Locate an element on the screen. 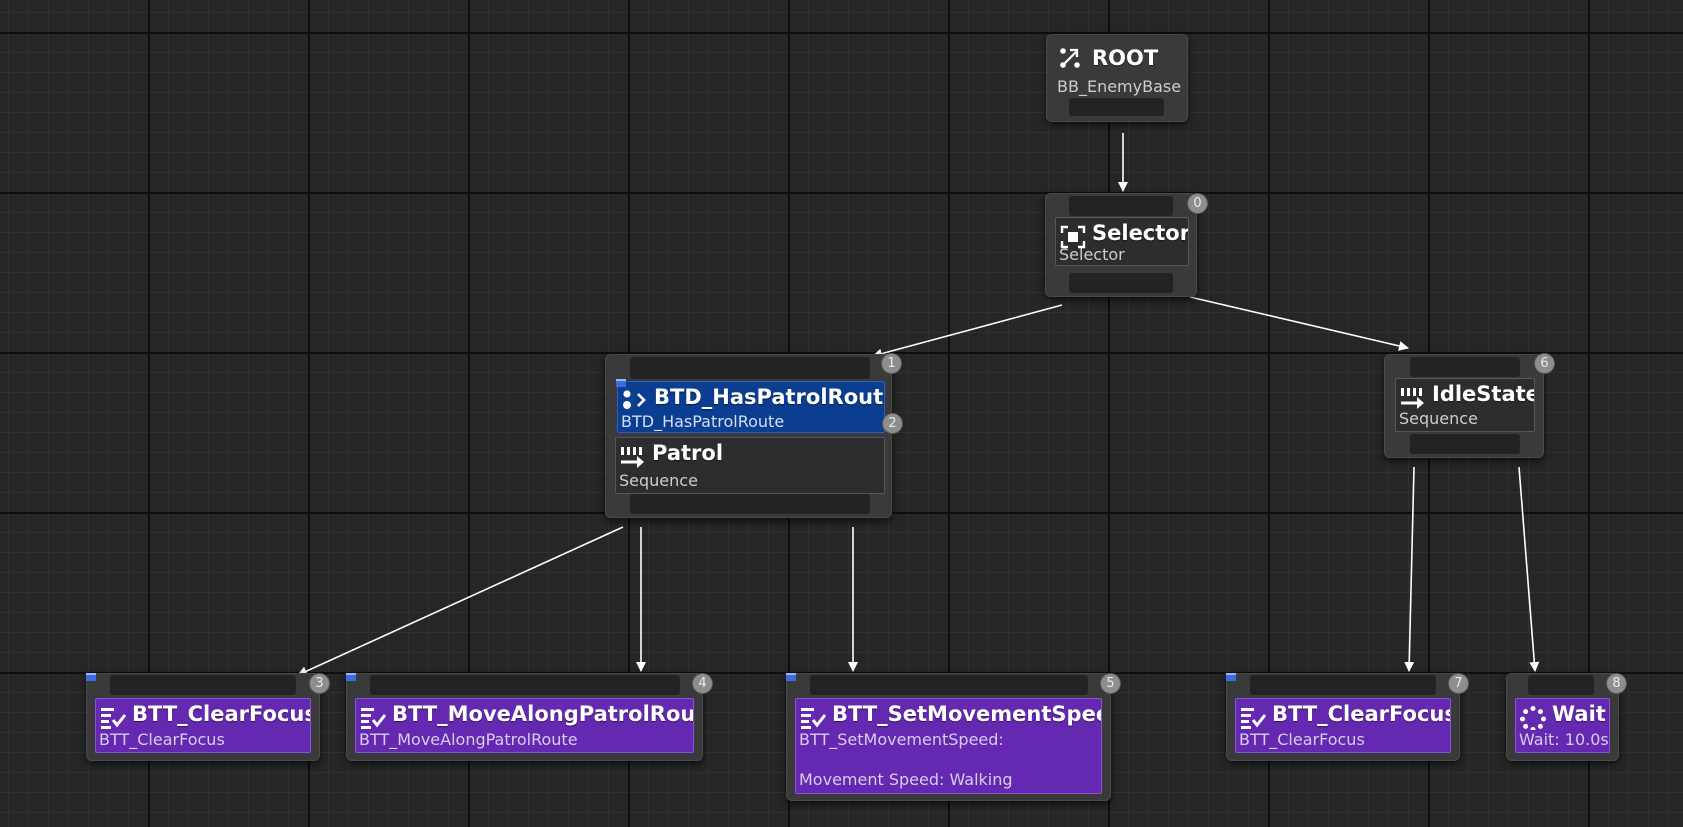  selector-card: Selector Selector is located at coordinates (1122, 241).